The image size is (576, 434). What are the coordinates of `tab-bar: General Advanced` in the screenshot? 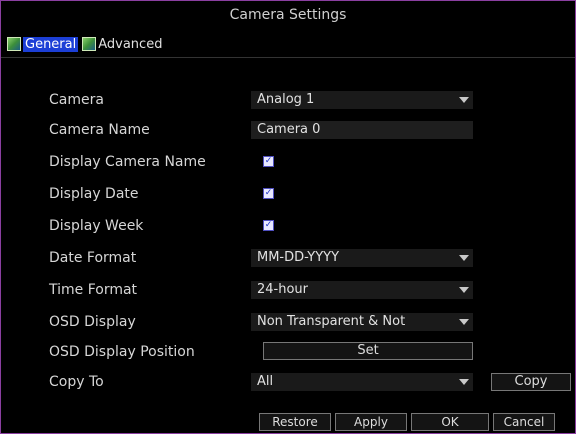 It's located at (86, 44).